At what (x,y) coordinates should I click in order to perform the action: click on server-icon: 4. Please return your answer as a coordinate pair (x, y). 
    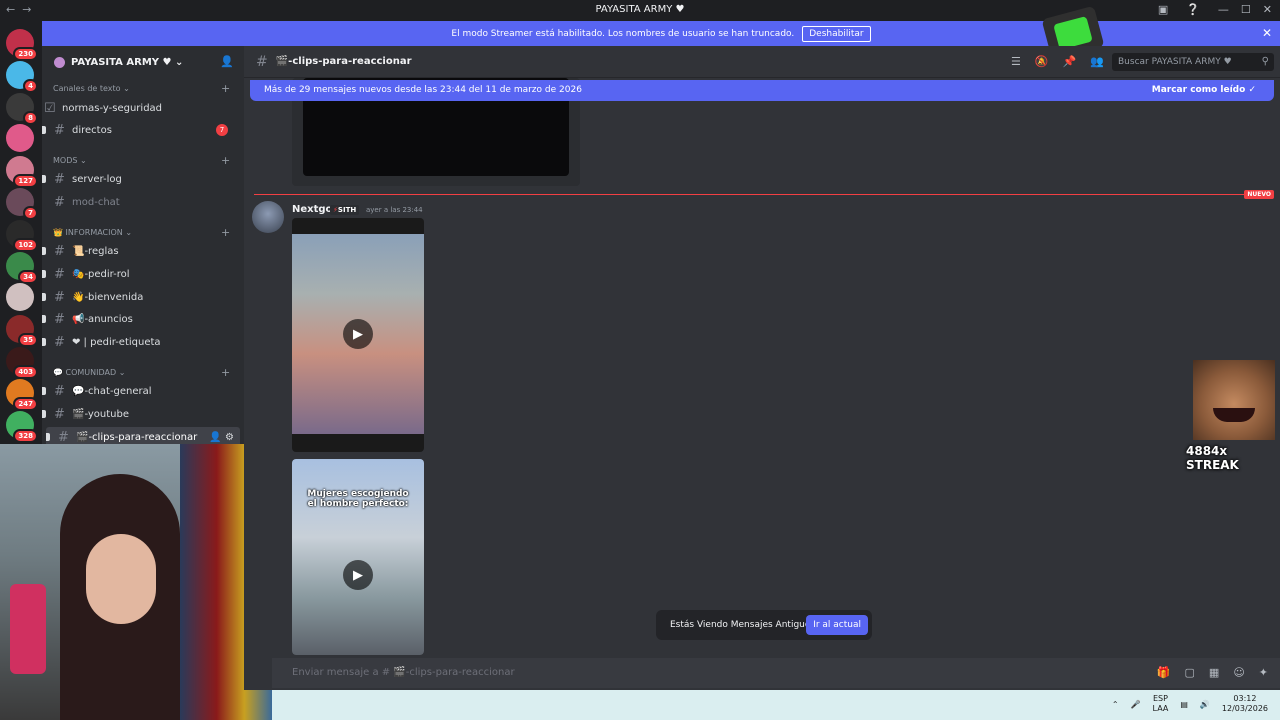
    Looking at the image, I should click on (22, 76).